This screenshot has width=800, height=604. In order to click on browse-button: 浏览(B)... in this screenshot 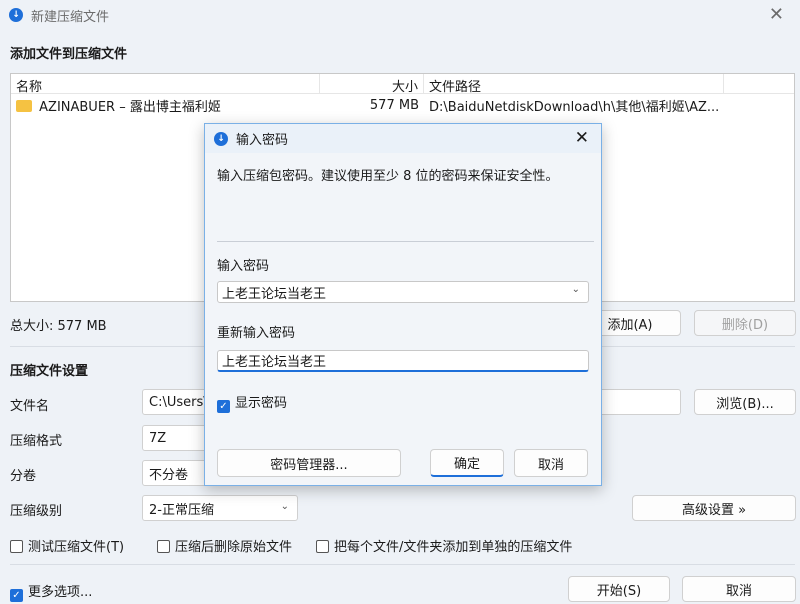, I will do `click(745, 402)`.